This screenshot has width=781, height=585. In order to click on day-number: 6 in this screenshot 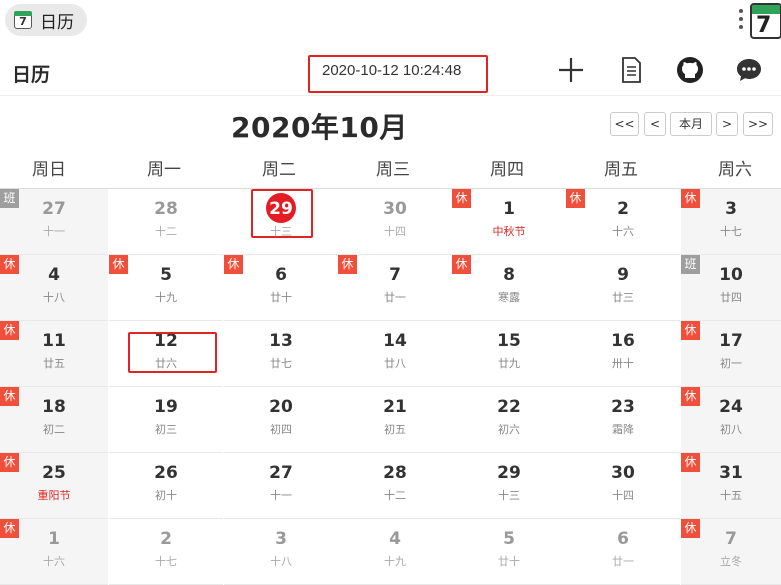, I will do `click(281, 275)`.